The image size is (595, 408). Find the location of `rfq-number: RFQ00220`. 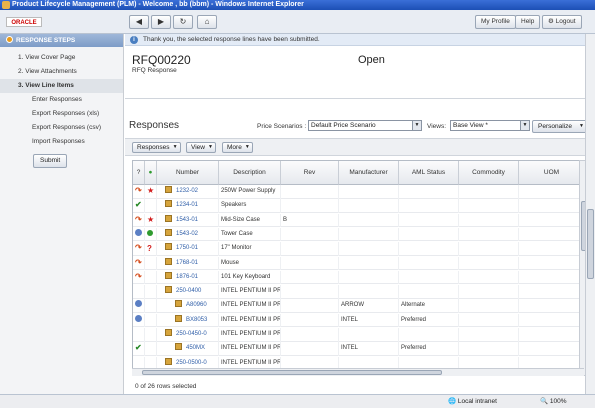

rfq-number: RFQ00220 is located at coordinates (161, 60).